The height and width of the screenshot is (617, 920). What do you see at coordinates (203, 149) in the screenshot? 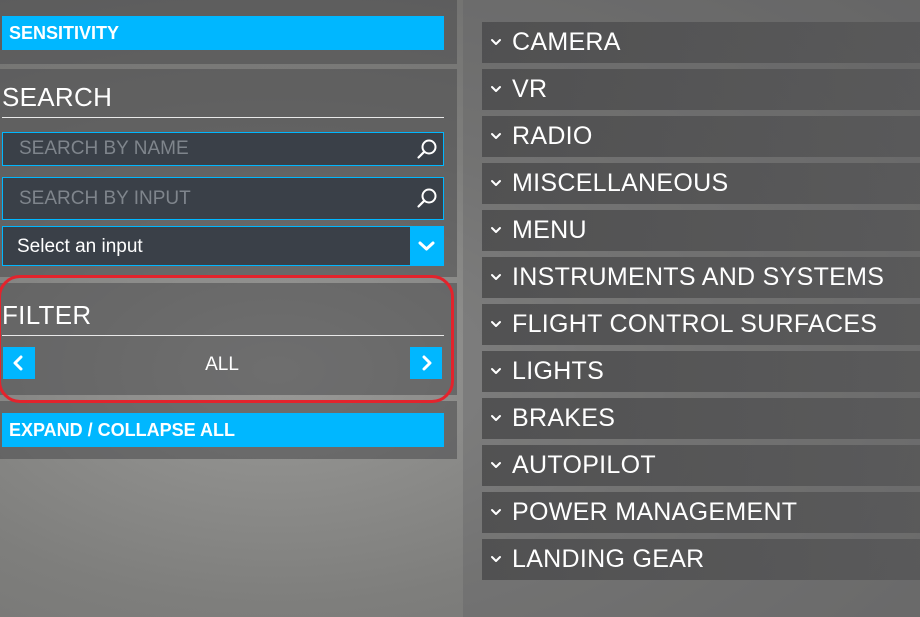
I see `search-by-name-input` at bounding box center [203, 149].